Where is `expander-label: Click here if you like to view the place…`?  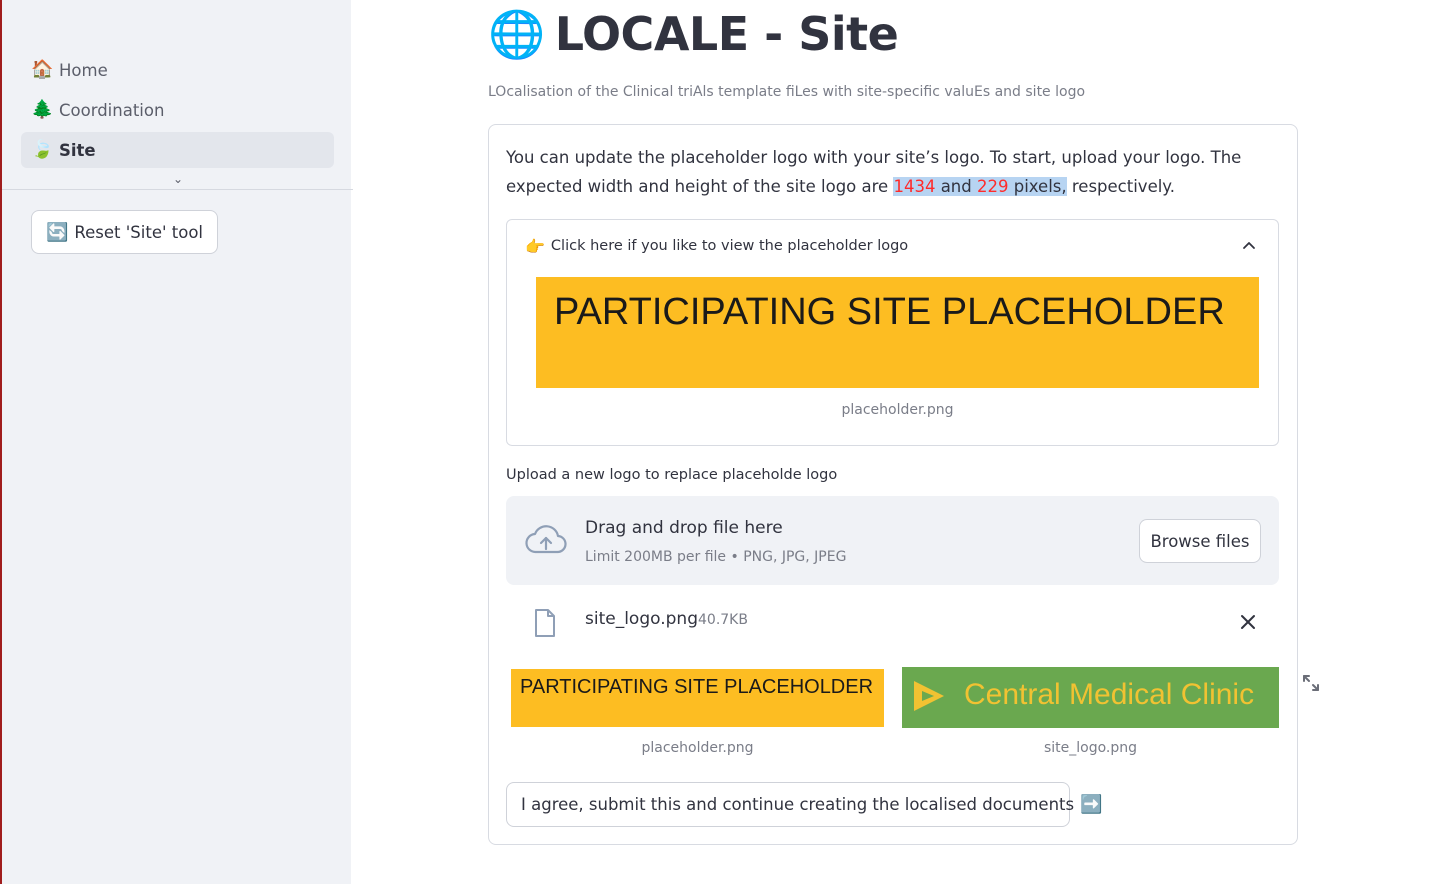 expander-label: Click here if you like to view the place… is located at coordinates (729, 246).